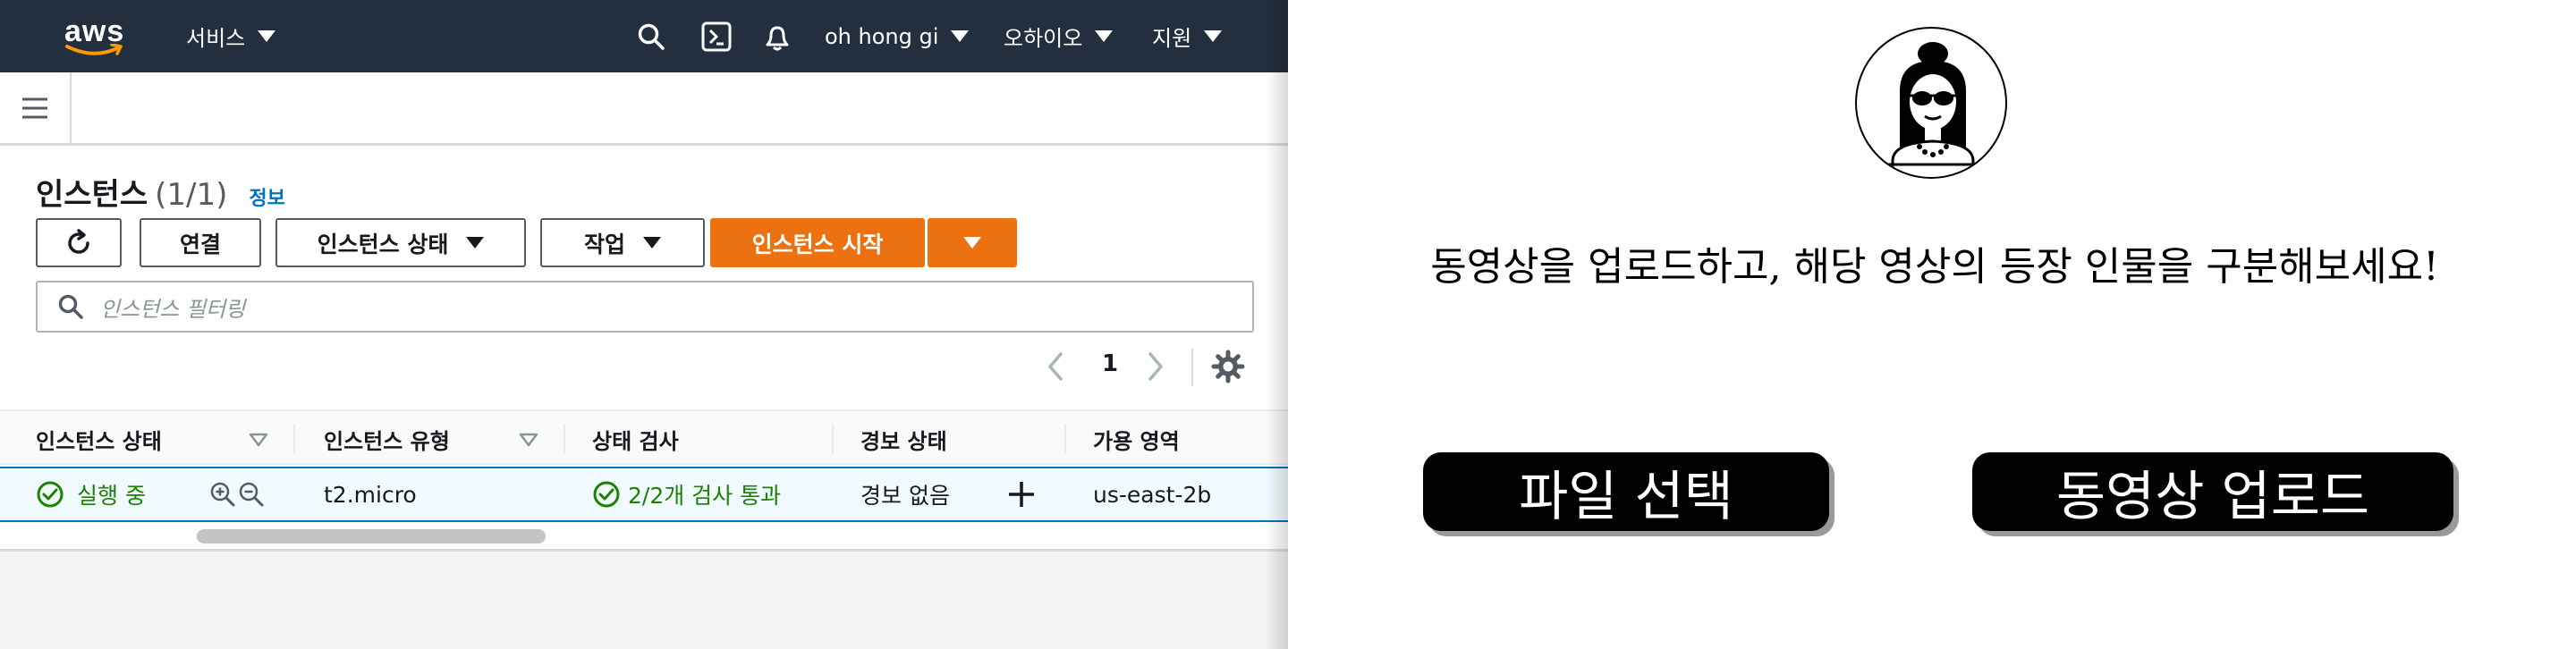 This screenshot has width=2576, height=649. I want to click on column-header-status-check: 상태 검사, so click(635, 439).